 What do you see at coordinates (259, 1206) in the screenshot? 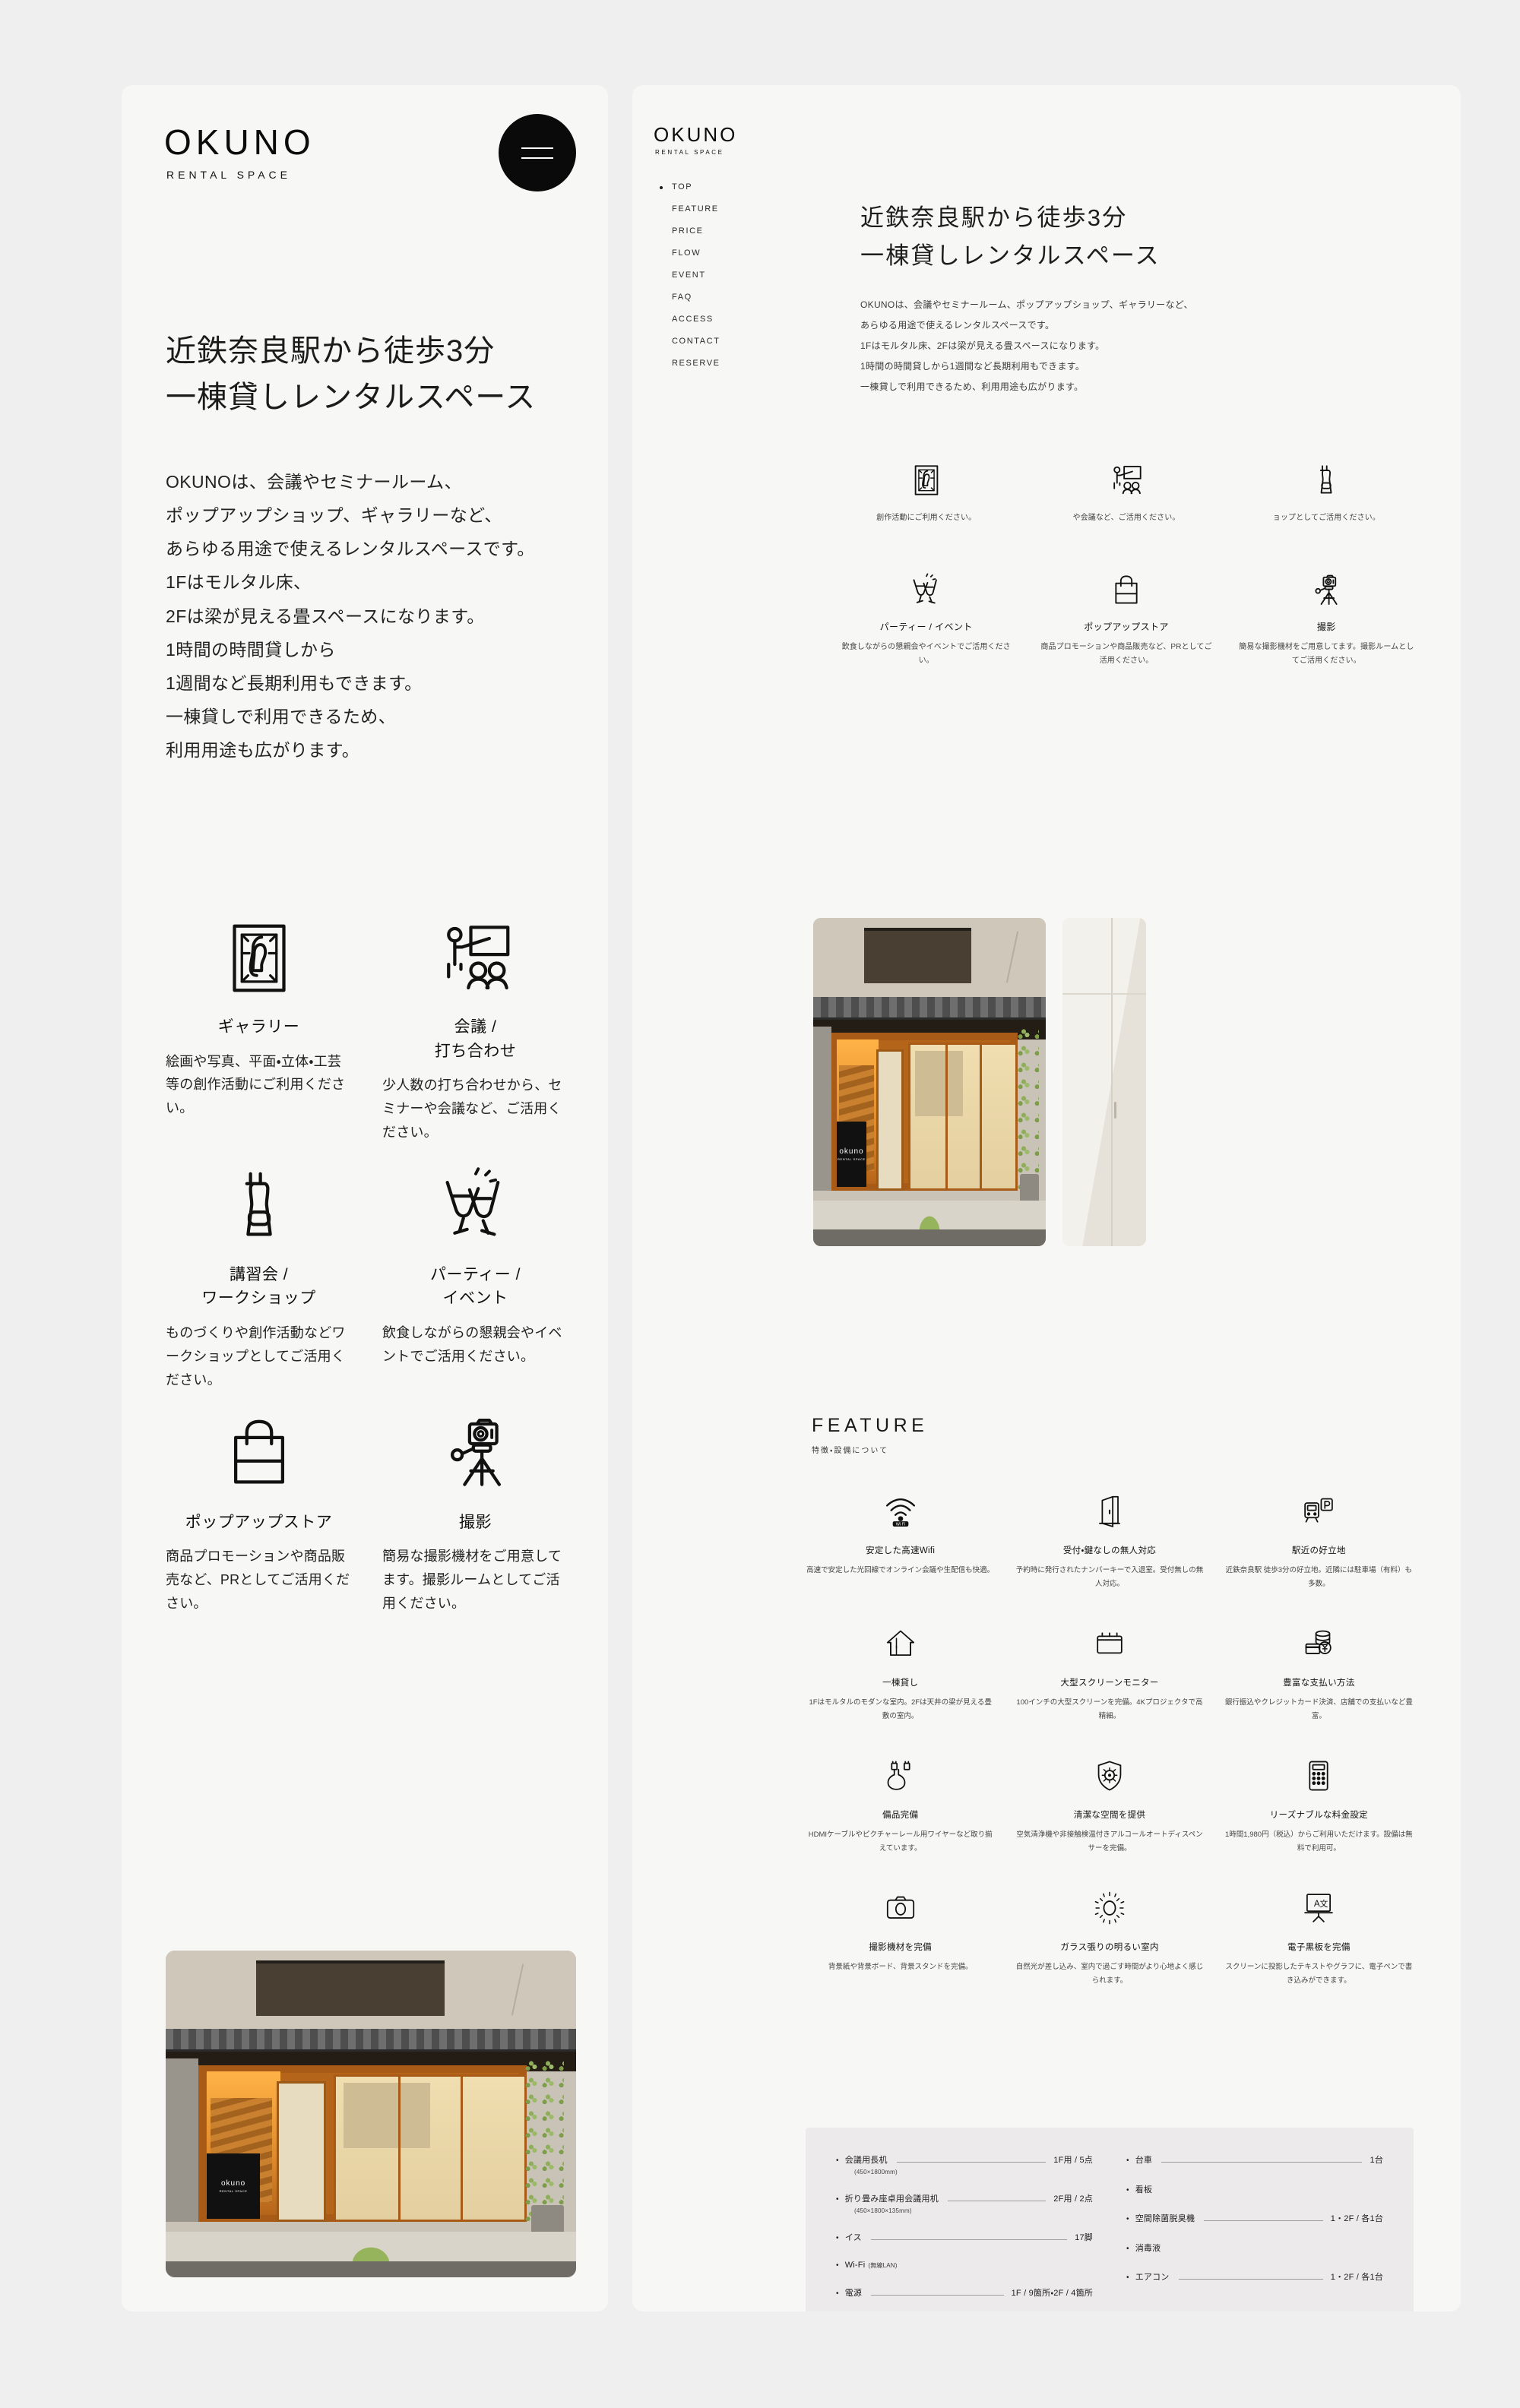
I see `apron-icon` at bounding box center [259, 1206].